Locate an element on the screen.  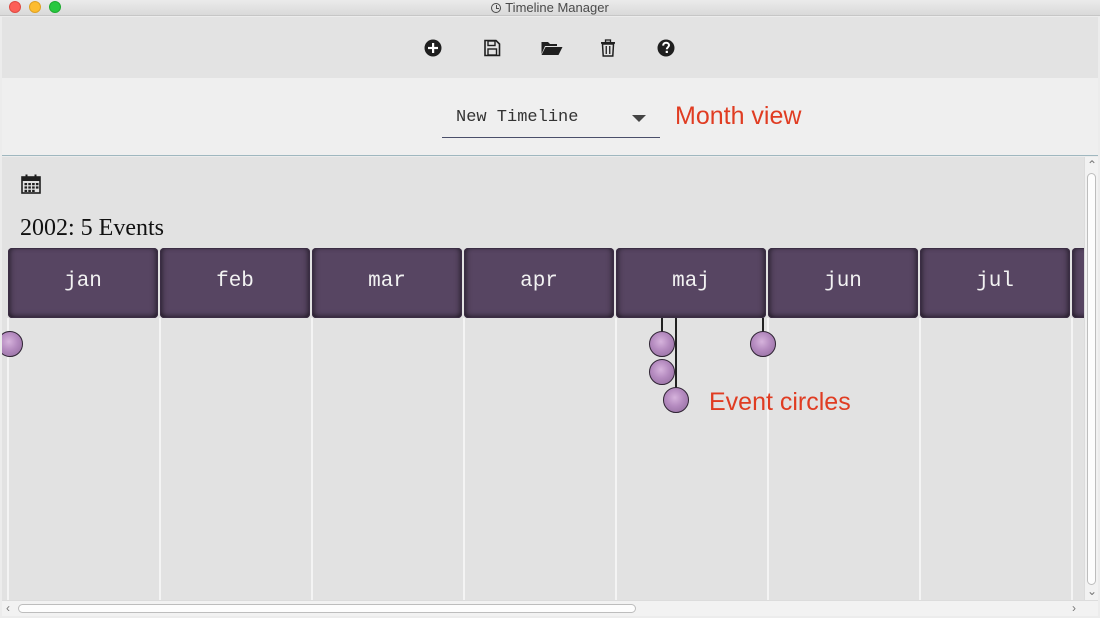
clock-icon is located at coordinates (496, 8).